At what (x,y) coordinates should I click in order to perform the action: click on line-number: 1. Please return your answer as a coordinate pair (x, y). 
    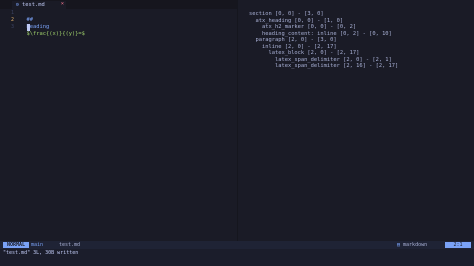
    Looking at the image, I should click on (12, 13).